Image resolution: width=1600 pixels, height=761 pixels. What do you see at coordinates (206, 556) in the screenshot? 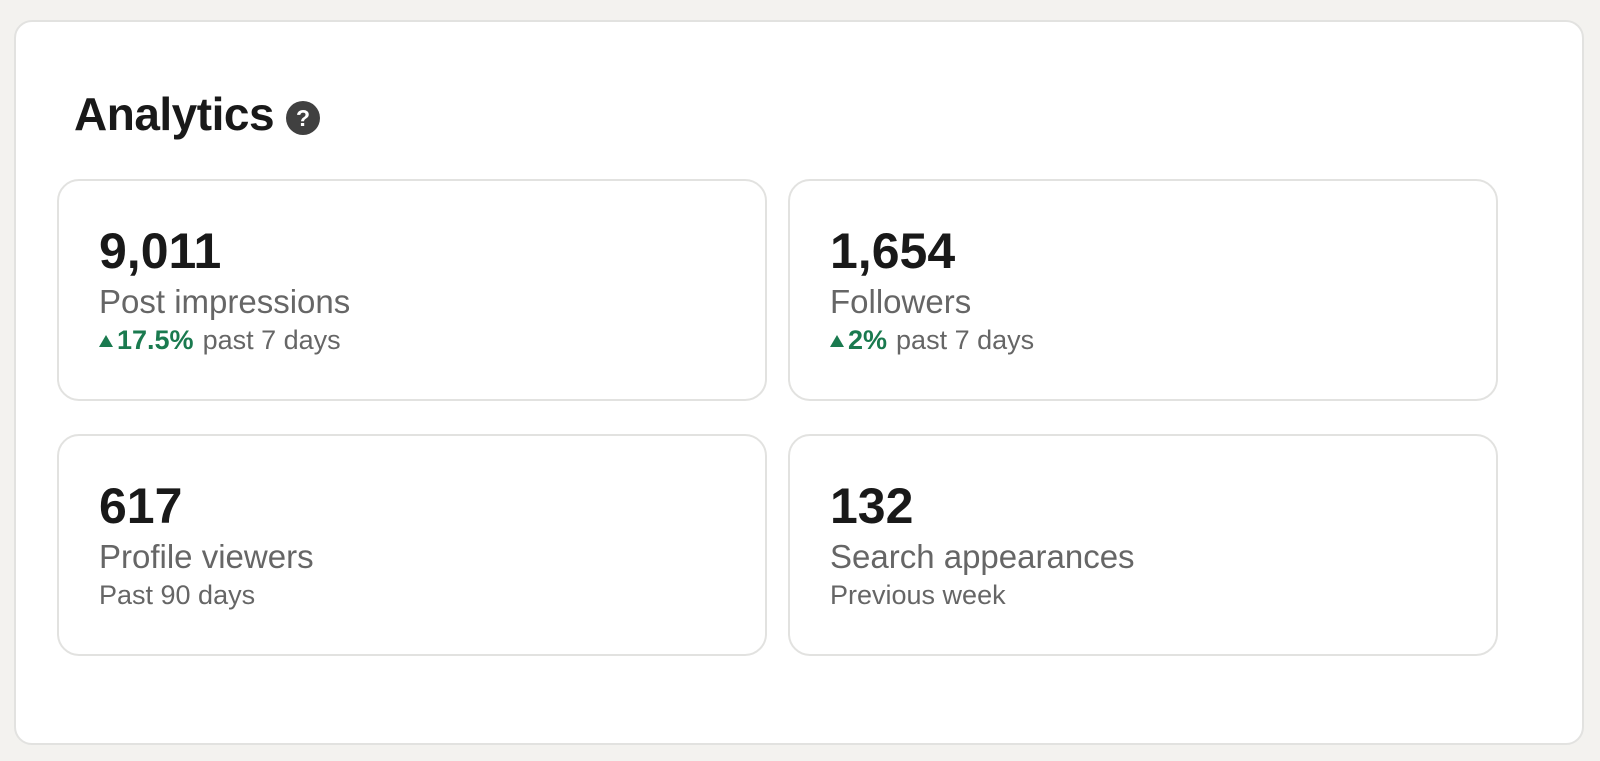
I see `profile-viewers-label: Profile viewers` at bounding box center [206, 556].